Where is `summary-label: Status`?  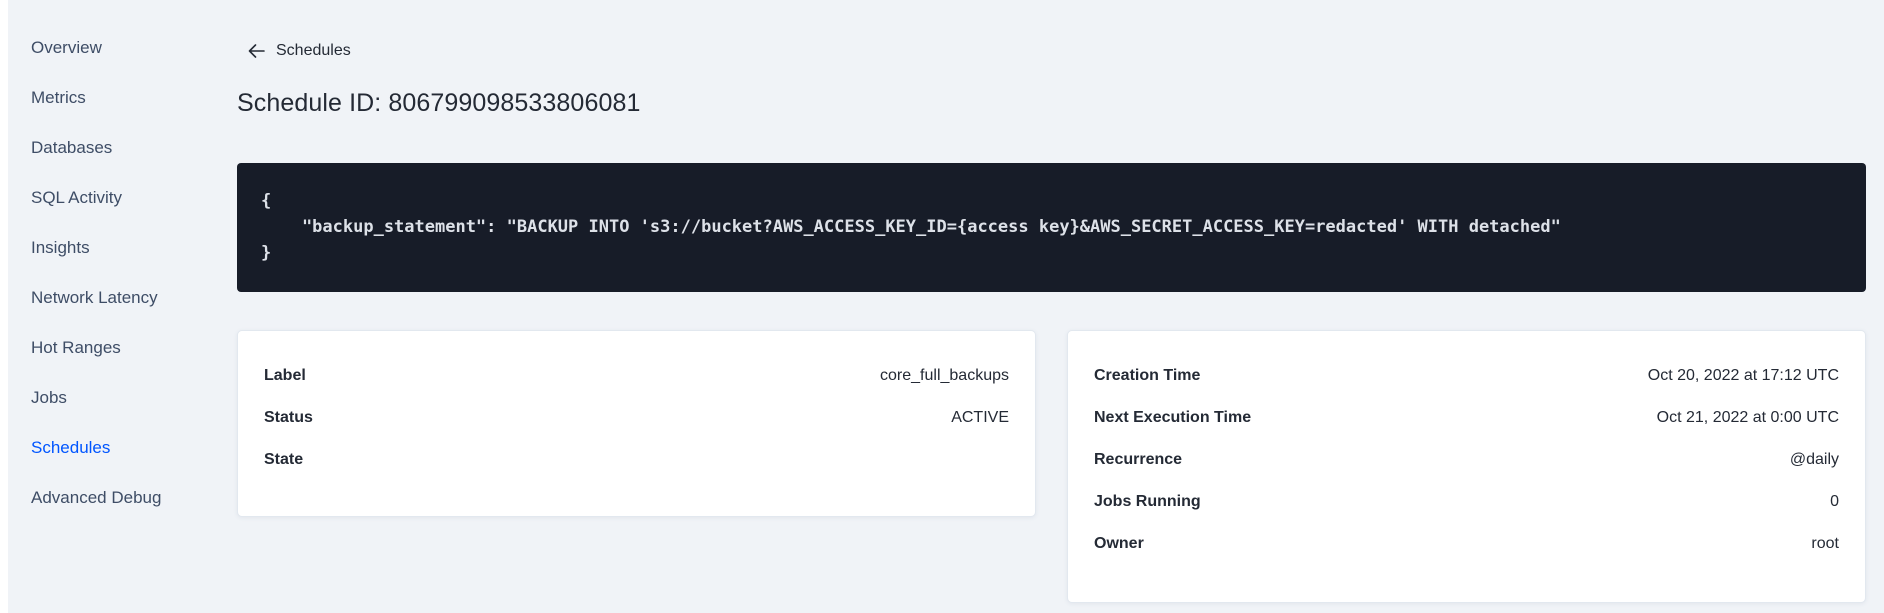 summary-label: Status is located at coordinates (288, 417).